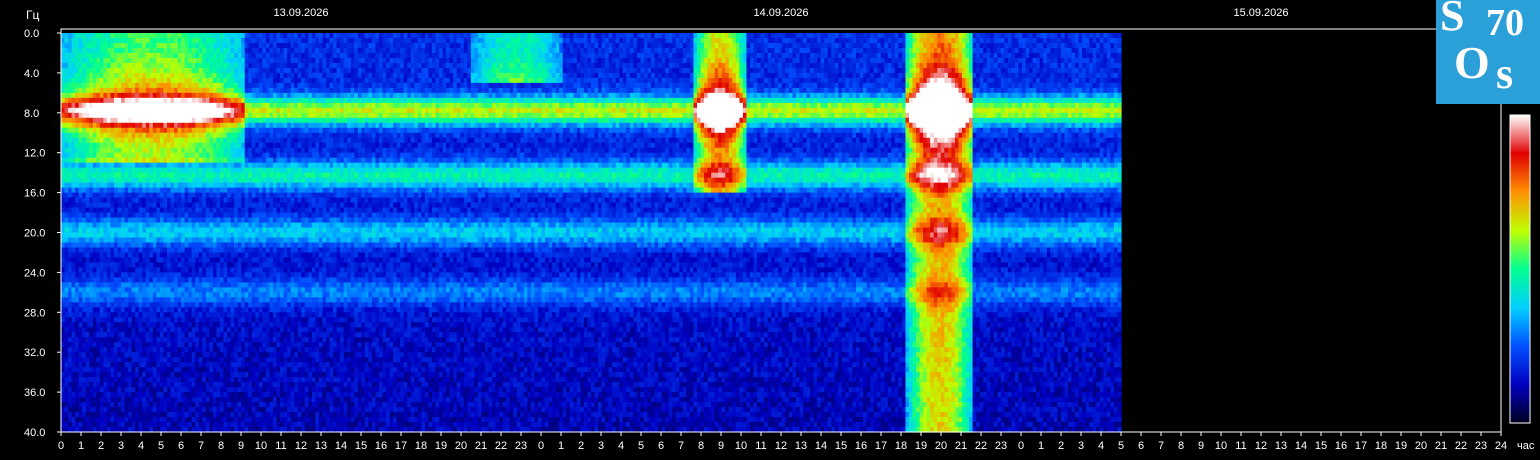 The width and height of the screenshot is (1540, 460). Describe the element at coordinates (300, 13) in the screenshot. I see `date-label: 13.09.2026` at that location.